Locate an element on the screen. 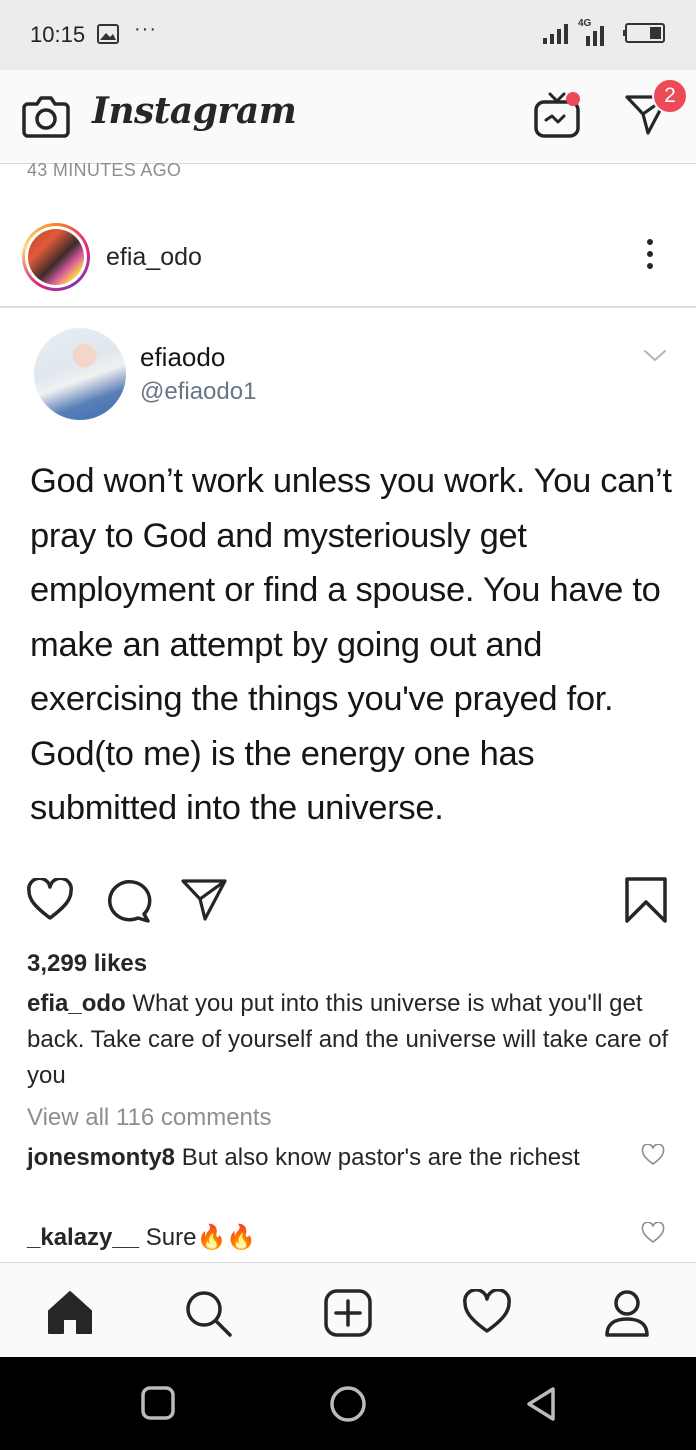 The height and width of the screenshot is (1450, 696). share-icon is located at coordinates (204, 900).